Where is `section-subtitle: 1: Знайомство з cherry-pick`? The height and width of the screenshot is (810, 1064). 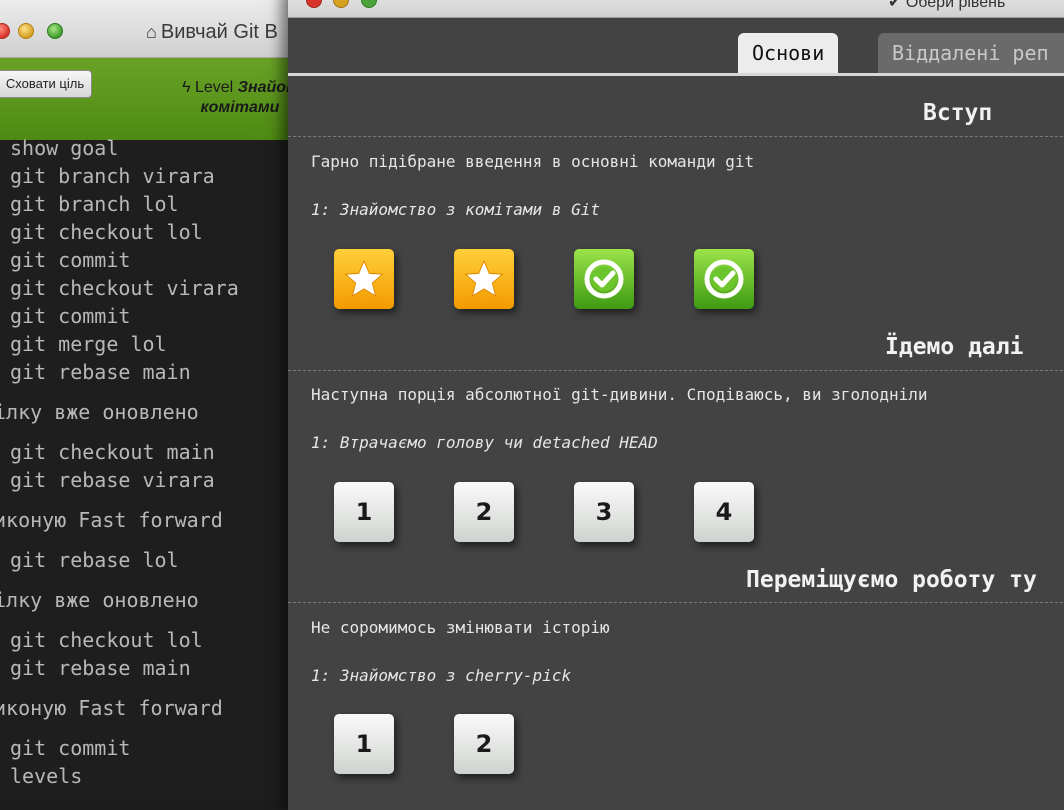 section-subtitle: 1: Знайомство з cherry-pick is located at coordinates (441, 675).